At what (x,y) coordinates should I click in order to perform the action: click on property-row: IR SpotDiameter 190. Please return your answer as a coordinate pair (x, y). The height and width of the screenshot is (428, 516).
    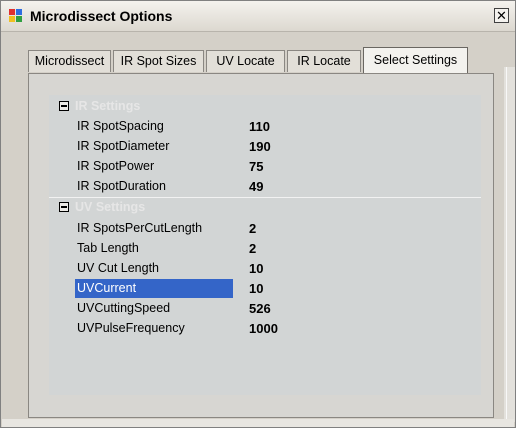
    Looking at the image, I should click on (265, 147).